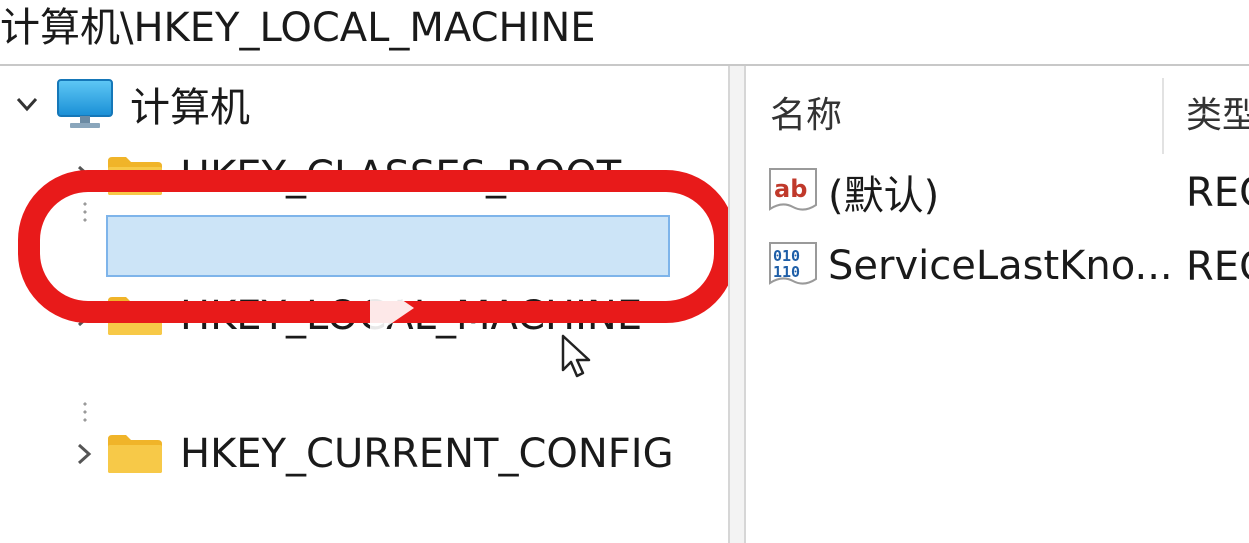 The width and height of the screenshot is (1249, 543). I want to click on computer-icon, so click(85, 104).